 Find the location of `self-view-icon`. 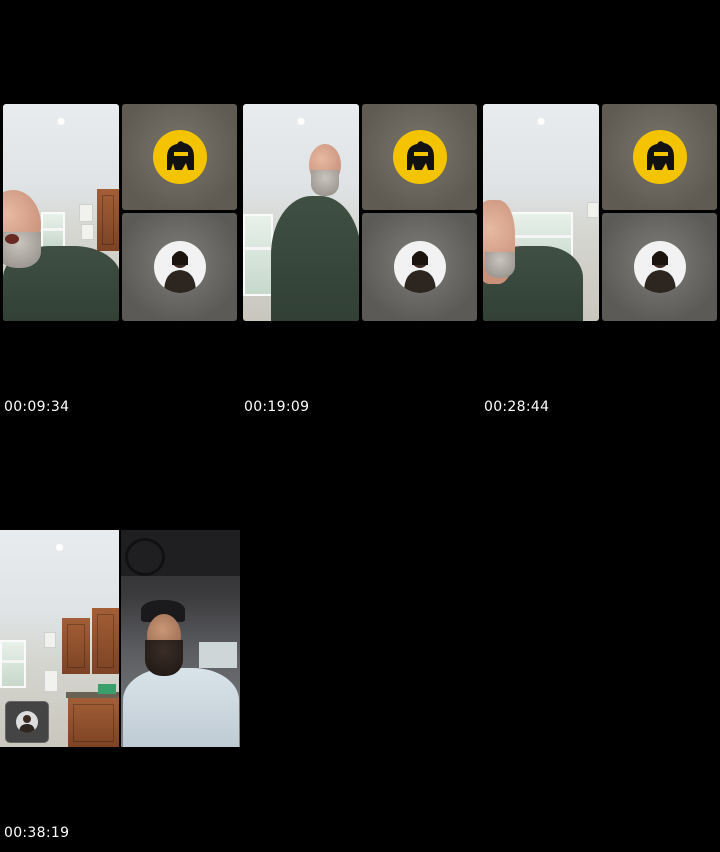

self-view-icon is located at coordinates (27, 722).